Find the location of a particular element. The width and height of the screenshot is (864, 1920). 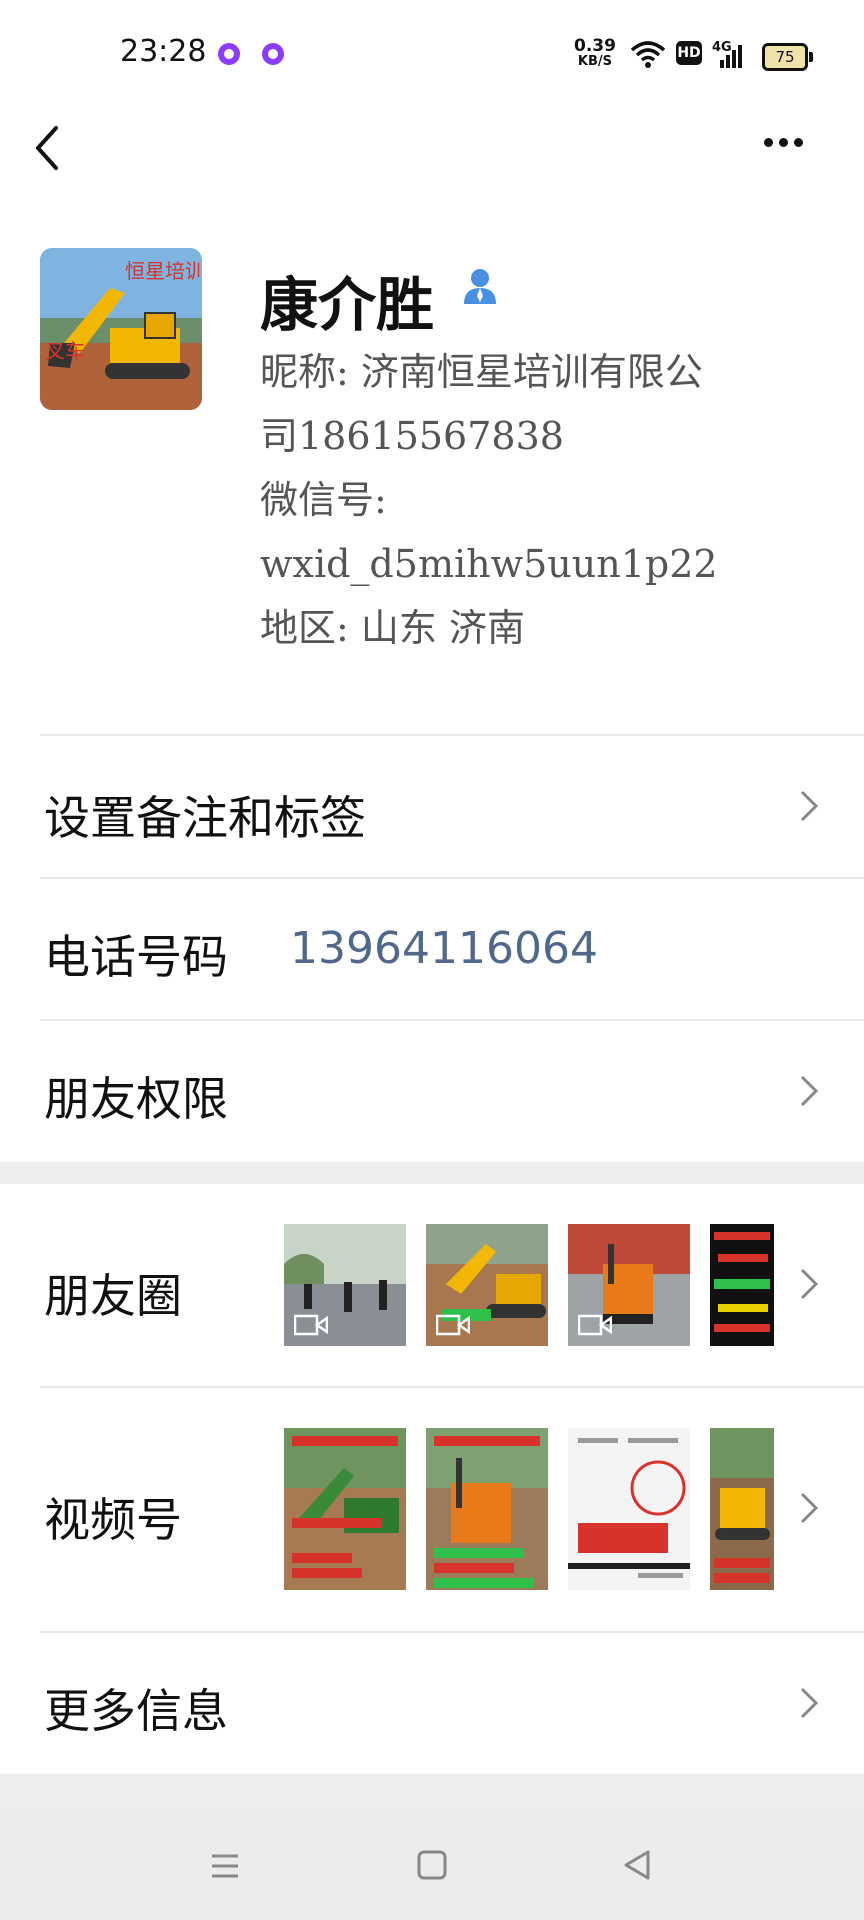

channels-row: 视频号 is located at coordinates (432, 1510).